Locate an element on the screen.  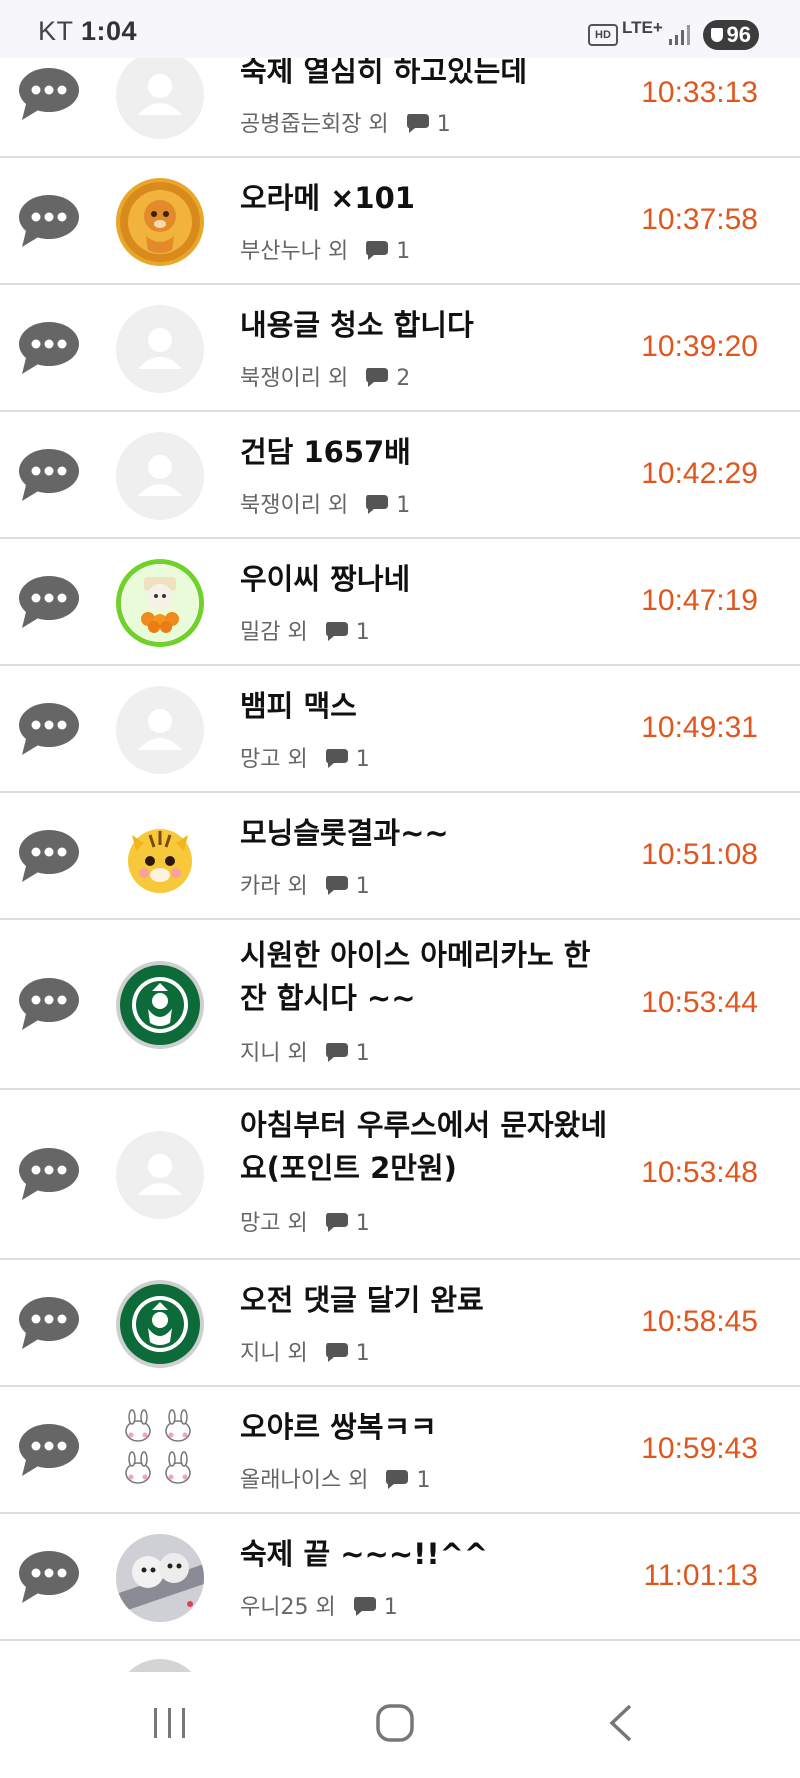
recent-apps-icon is located at coordinates (170, 1723).